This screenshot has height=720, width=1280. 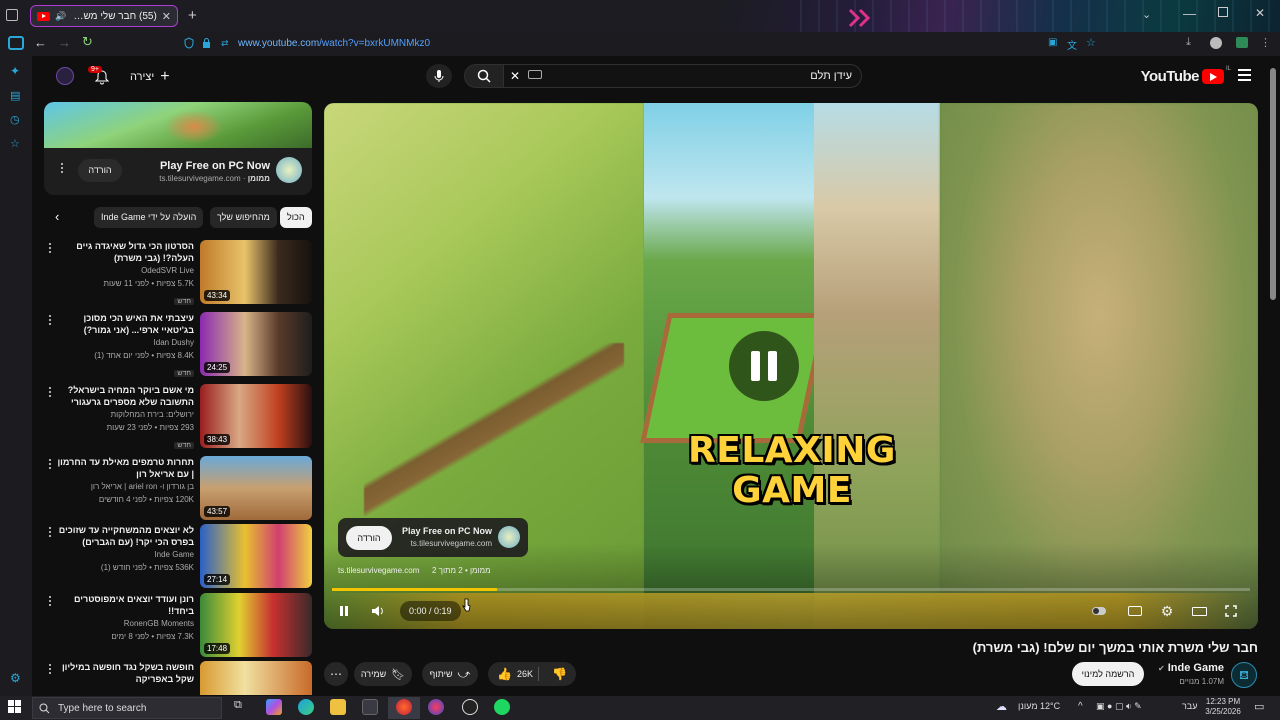 What do you see at coordinates (99, 75) in the screenshot?
I see `notifications-button: 9+` at bounding box center [99, 75].